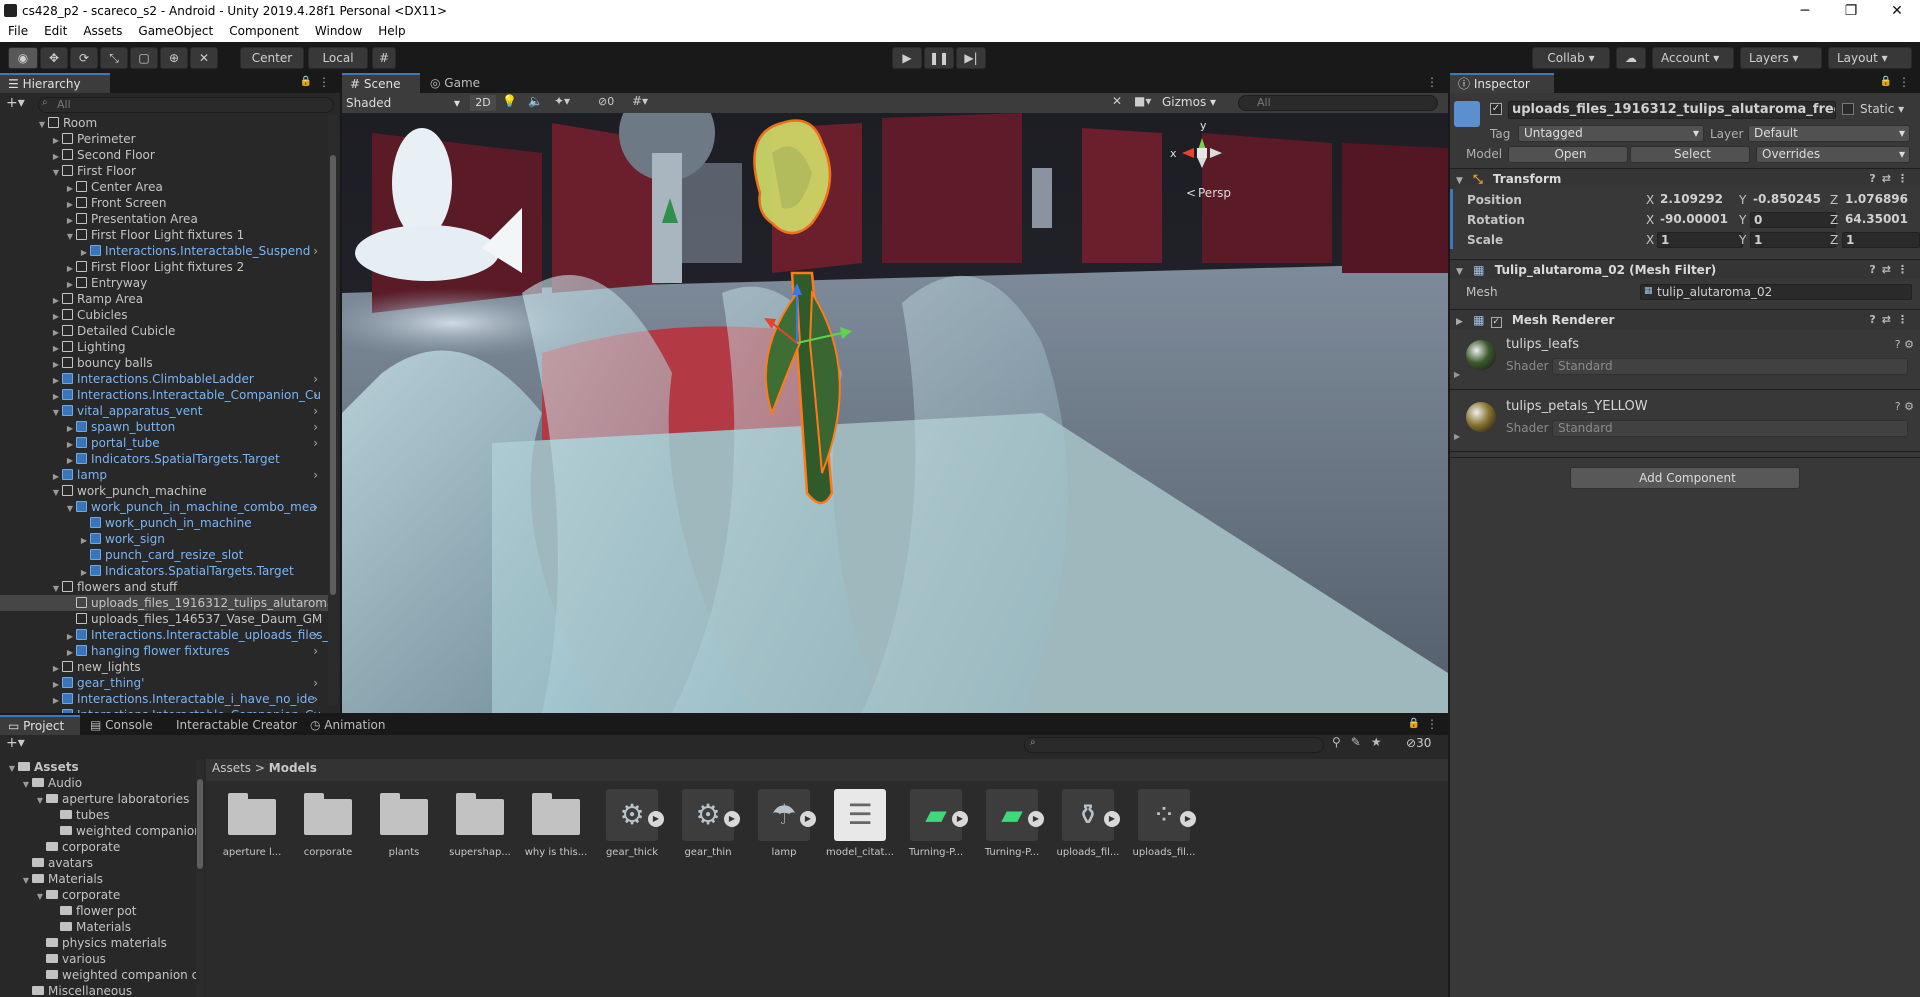 The width and height of the screenshot is (1920, 997). What do you see at coordinates (1781, 58) in the screenshot?
I see `layers-dropdown: Layers ▾` at bounding box center [1781, 58].